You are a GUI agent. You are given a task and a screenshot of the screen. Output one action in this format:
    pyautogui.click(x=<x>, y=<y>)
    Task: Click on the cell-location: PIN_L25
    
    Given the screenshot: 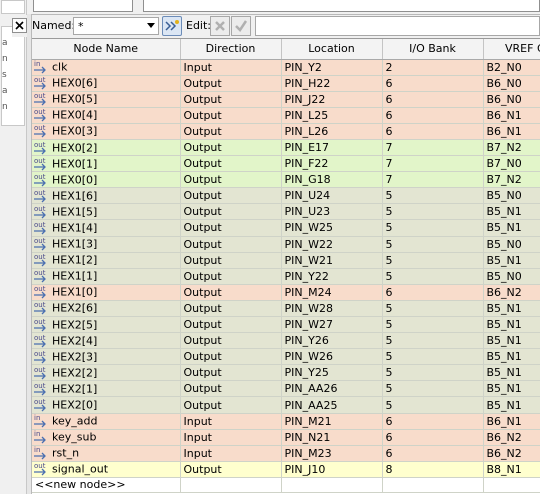 What is the action you would take?
    pyautogui.click(x=332, y=115)
    